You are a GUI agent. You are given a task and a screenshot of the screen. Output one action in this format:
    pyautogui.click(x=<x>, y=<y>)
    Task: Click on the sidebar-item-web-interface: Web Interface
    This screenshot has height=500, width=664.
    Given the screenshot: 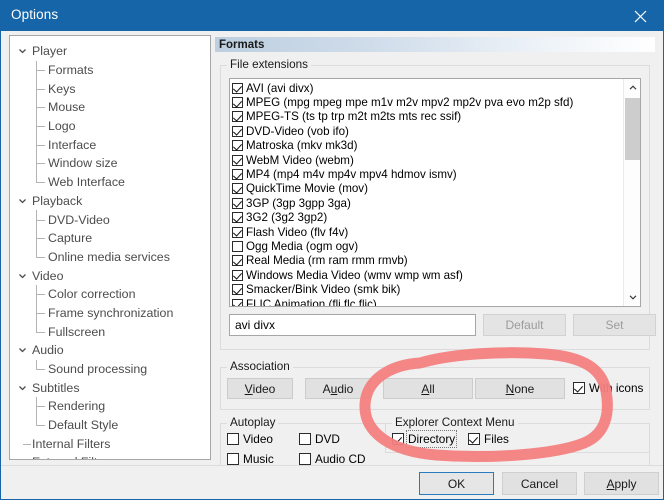 What is the action you would take?
    pyautogui.click(x=110, y=182)
    